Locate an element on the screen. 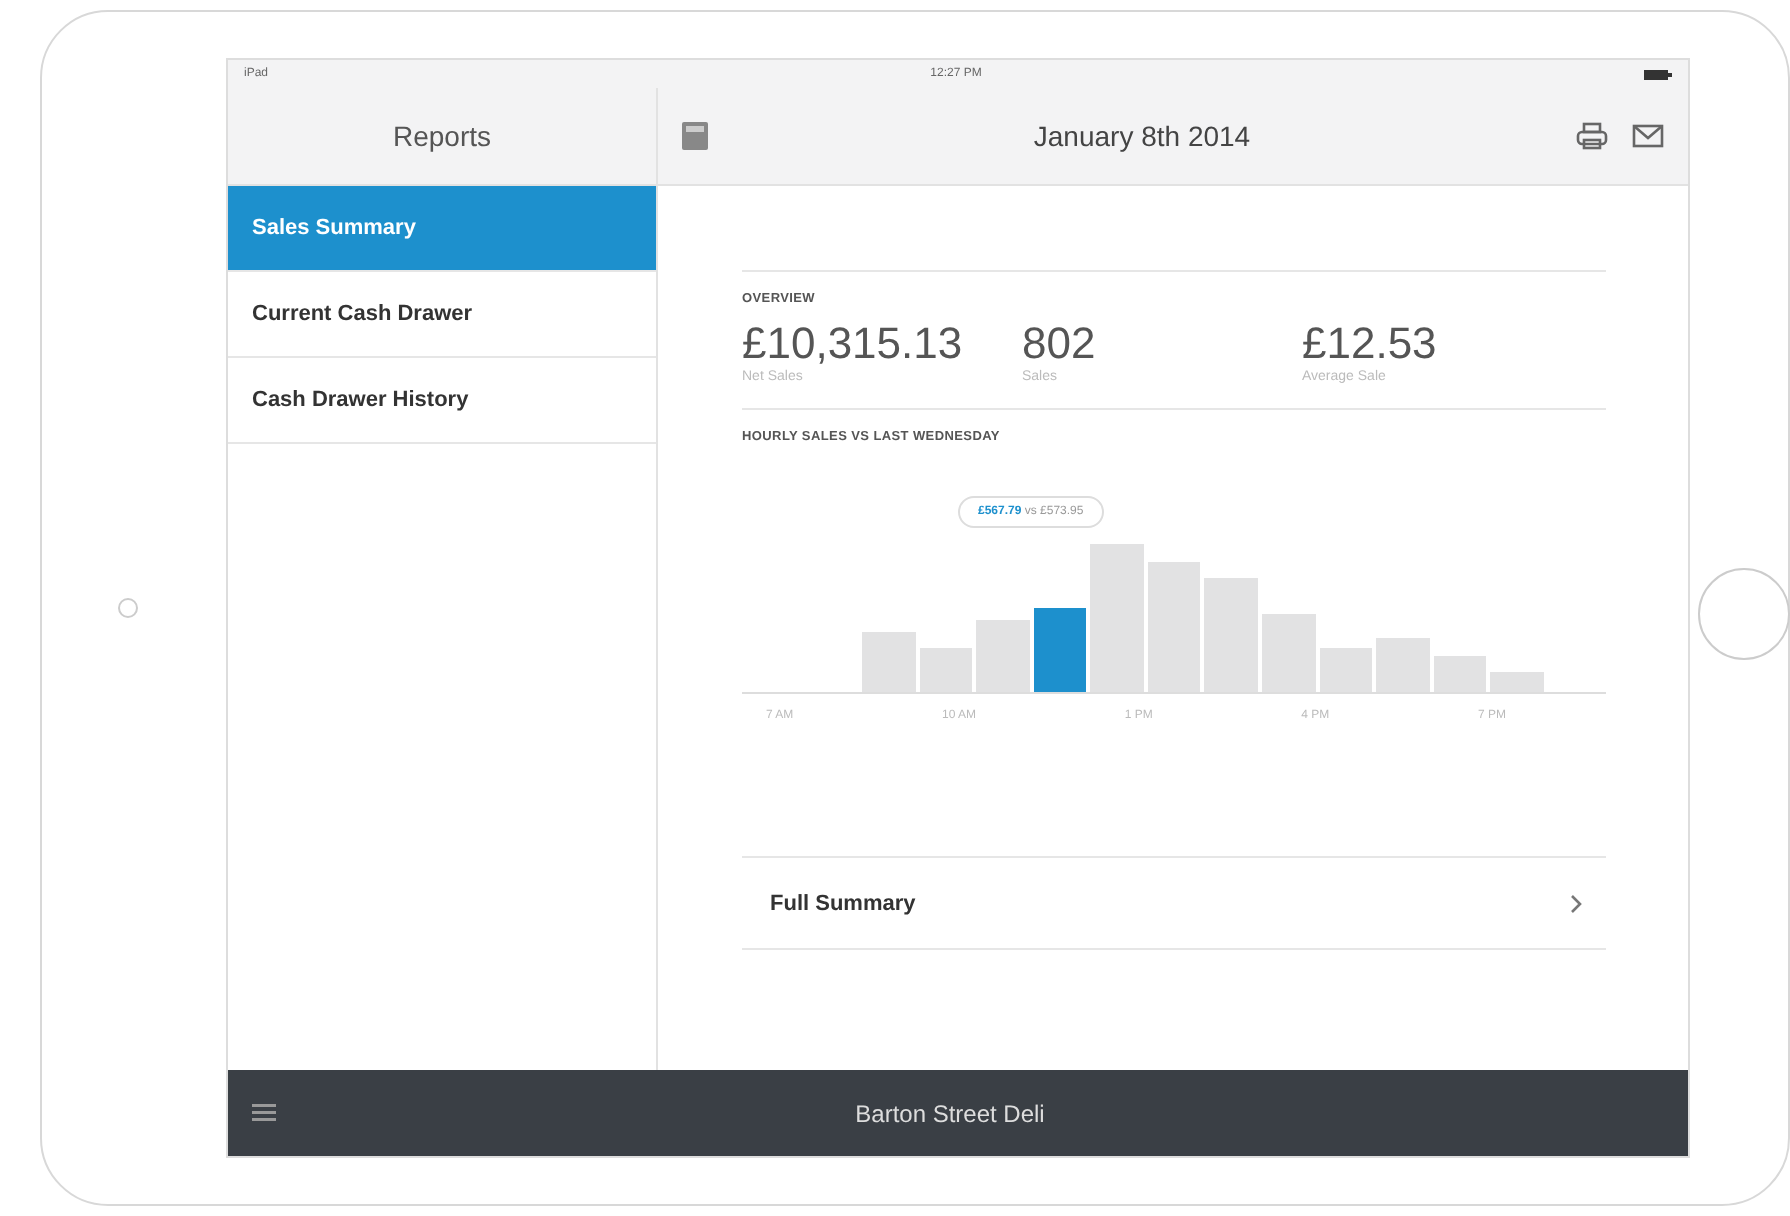 The height and width of the screenshot is (1216, 1790). sidebar-item: Sales Summary is located at coordinates (442, 229).